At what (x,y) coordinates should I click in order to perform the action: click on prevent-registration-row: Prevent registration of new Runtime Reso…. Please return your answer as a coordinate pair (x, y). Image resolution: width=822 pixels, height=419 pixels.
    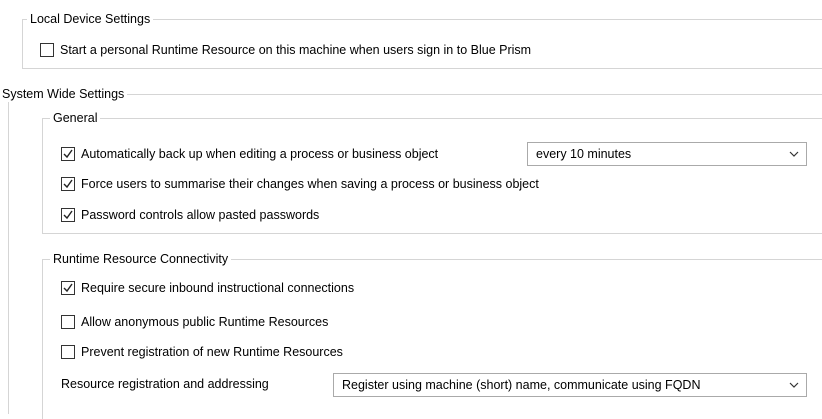
    Looking at the image, I should click on (202, 352).